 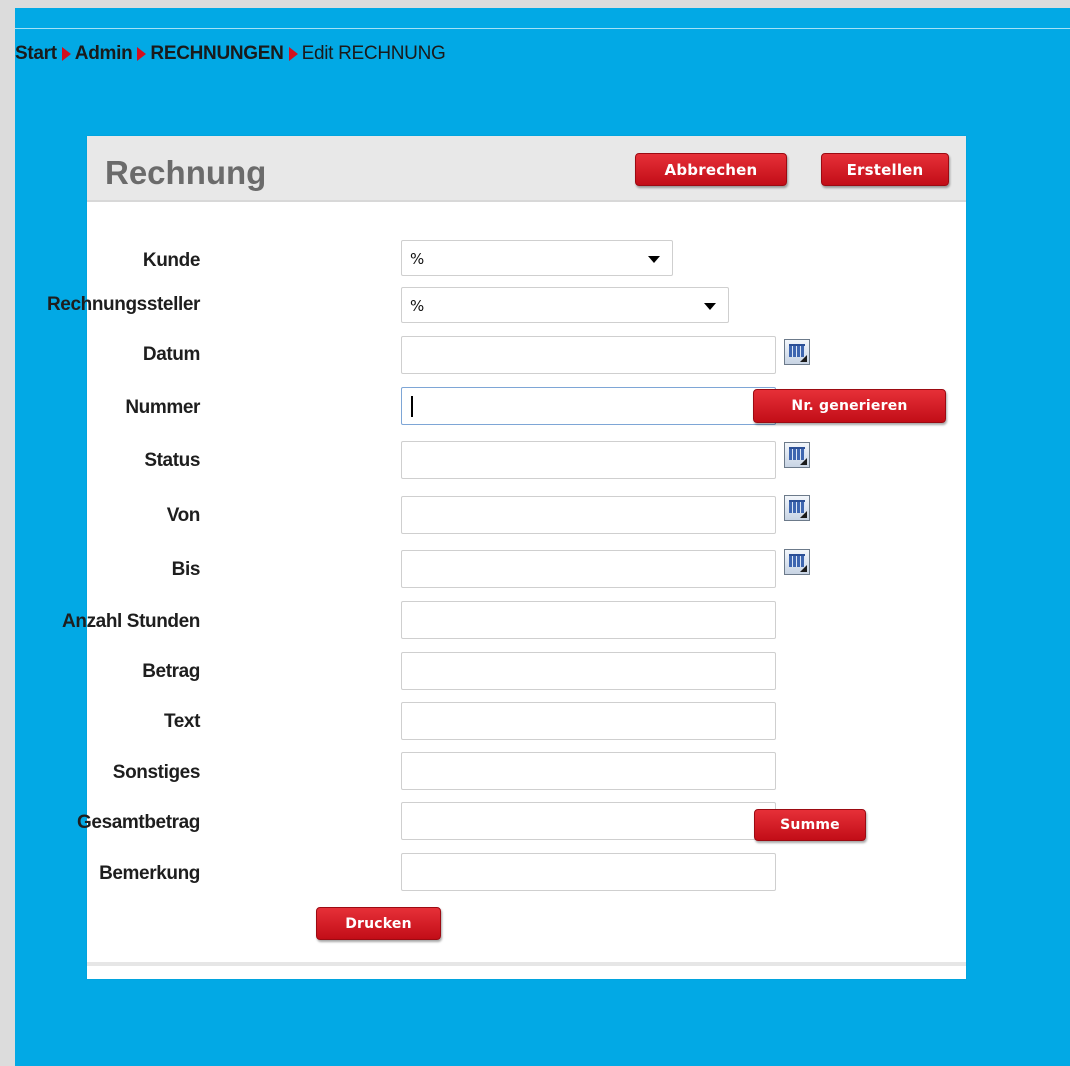 I want to click on bemerkung-field, so click(x=588, y=872).